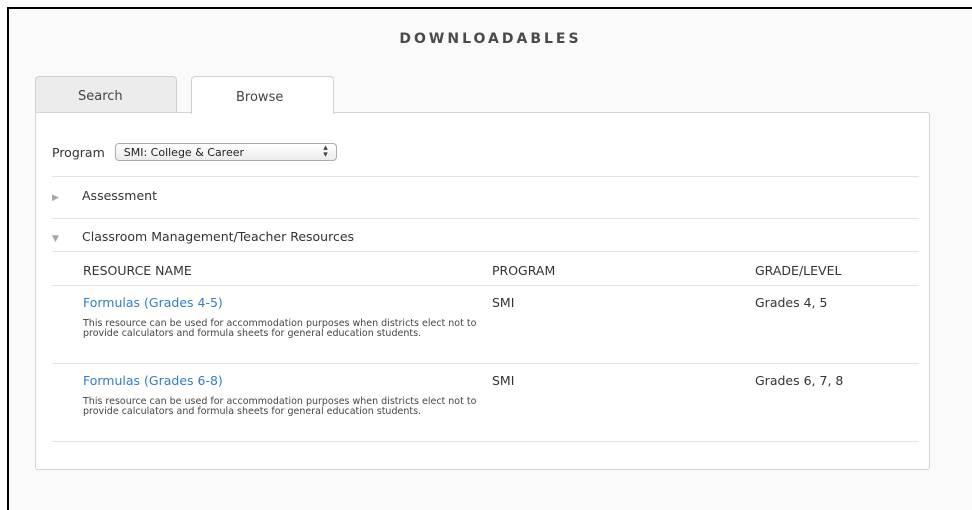  I want to click on tab-browse-label: Browse, so click(260, 97).